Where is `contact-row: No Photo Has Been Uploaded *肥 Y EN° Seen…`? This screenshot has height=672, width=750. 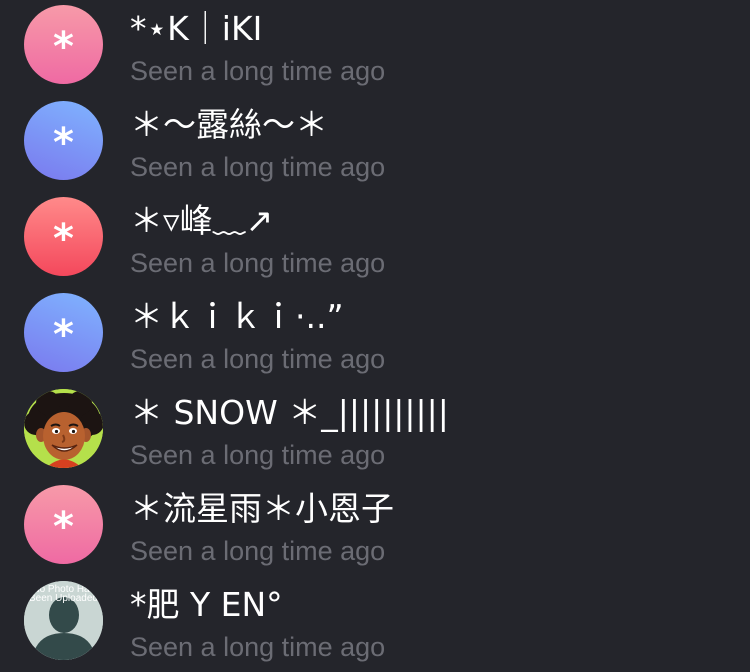
contact-row: No Photo Has Been Uploaded *肥 Y EN° Seen… is located at coordinates (375, 624).